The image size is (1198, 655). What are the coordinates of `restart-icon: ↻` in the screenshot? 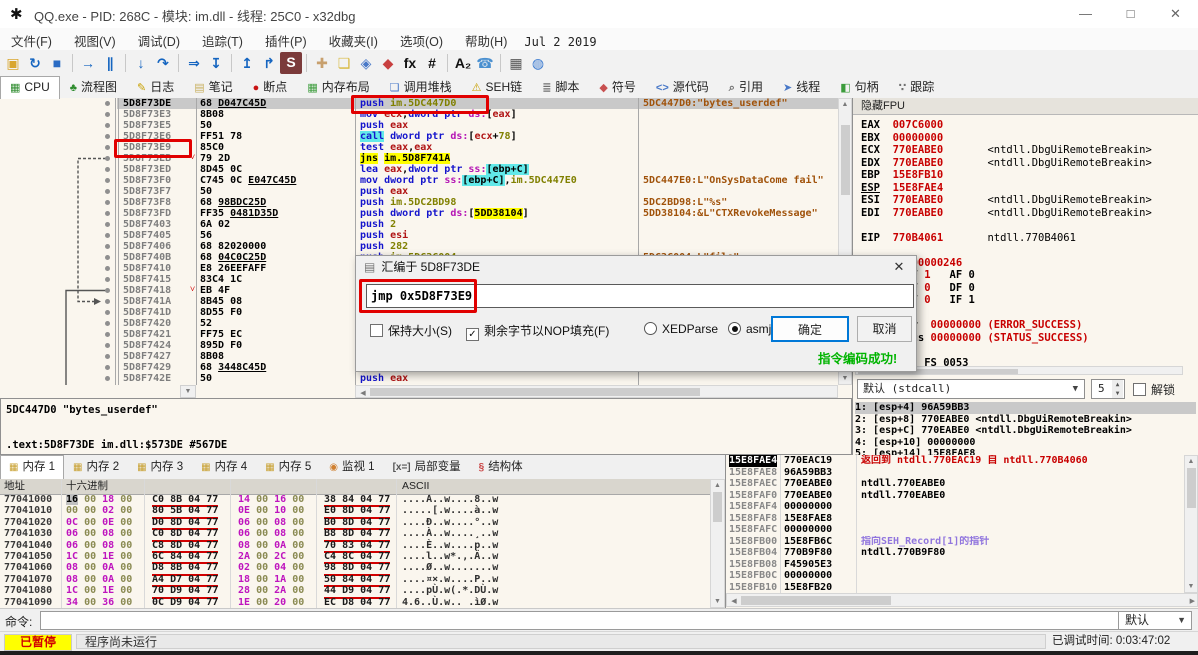 It's located at (35, 63).